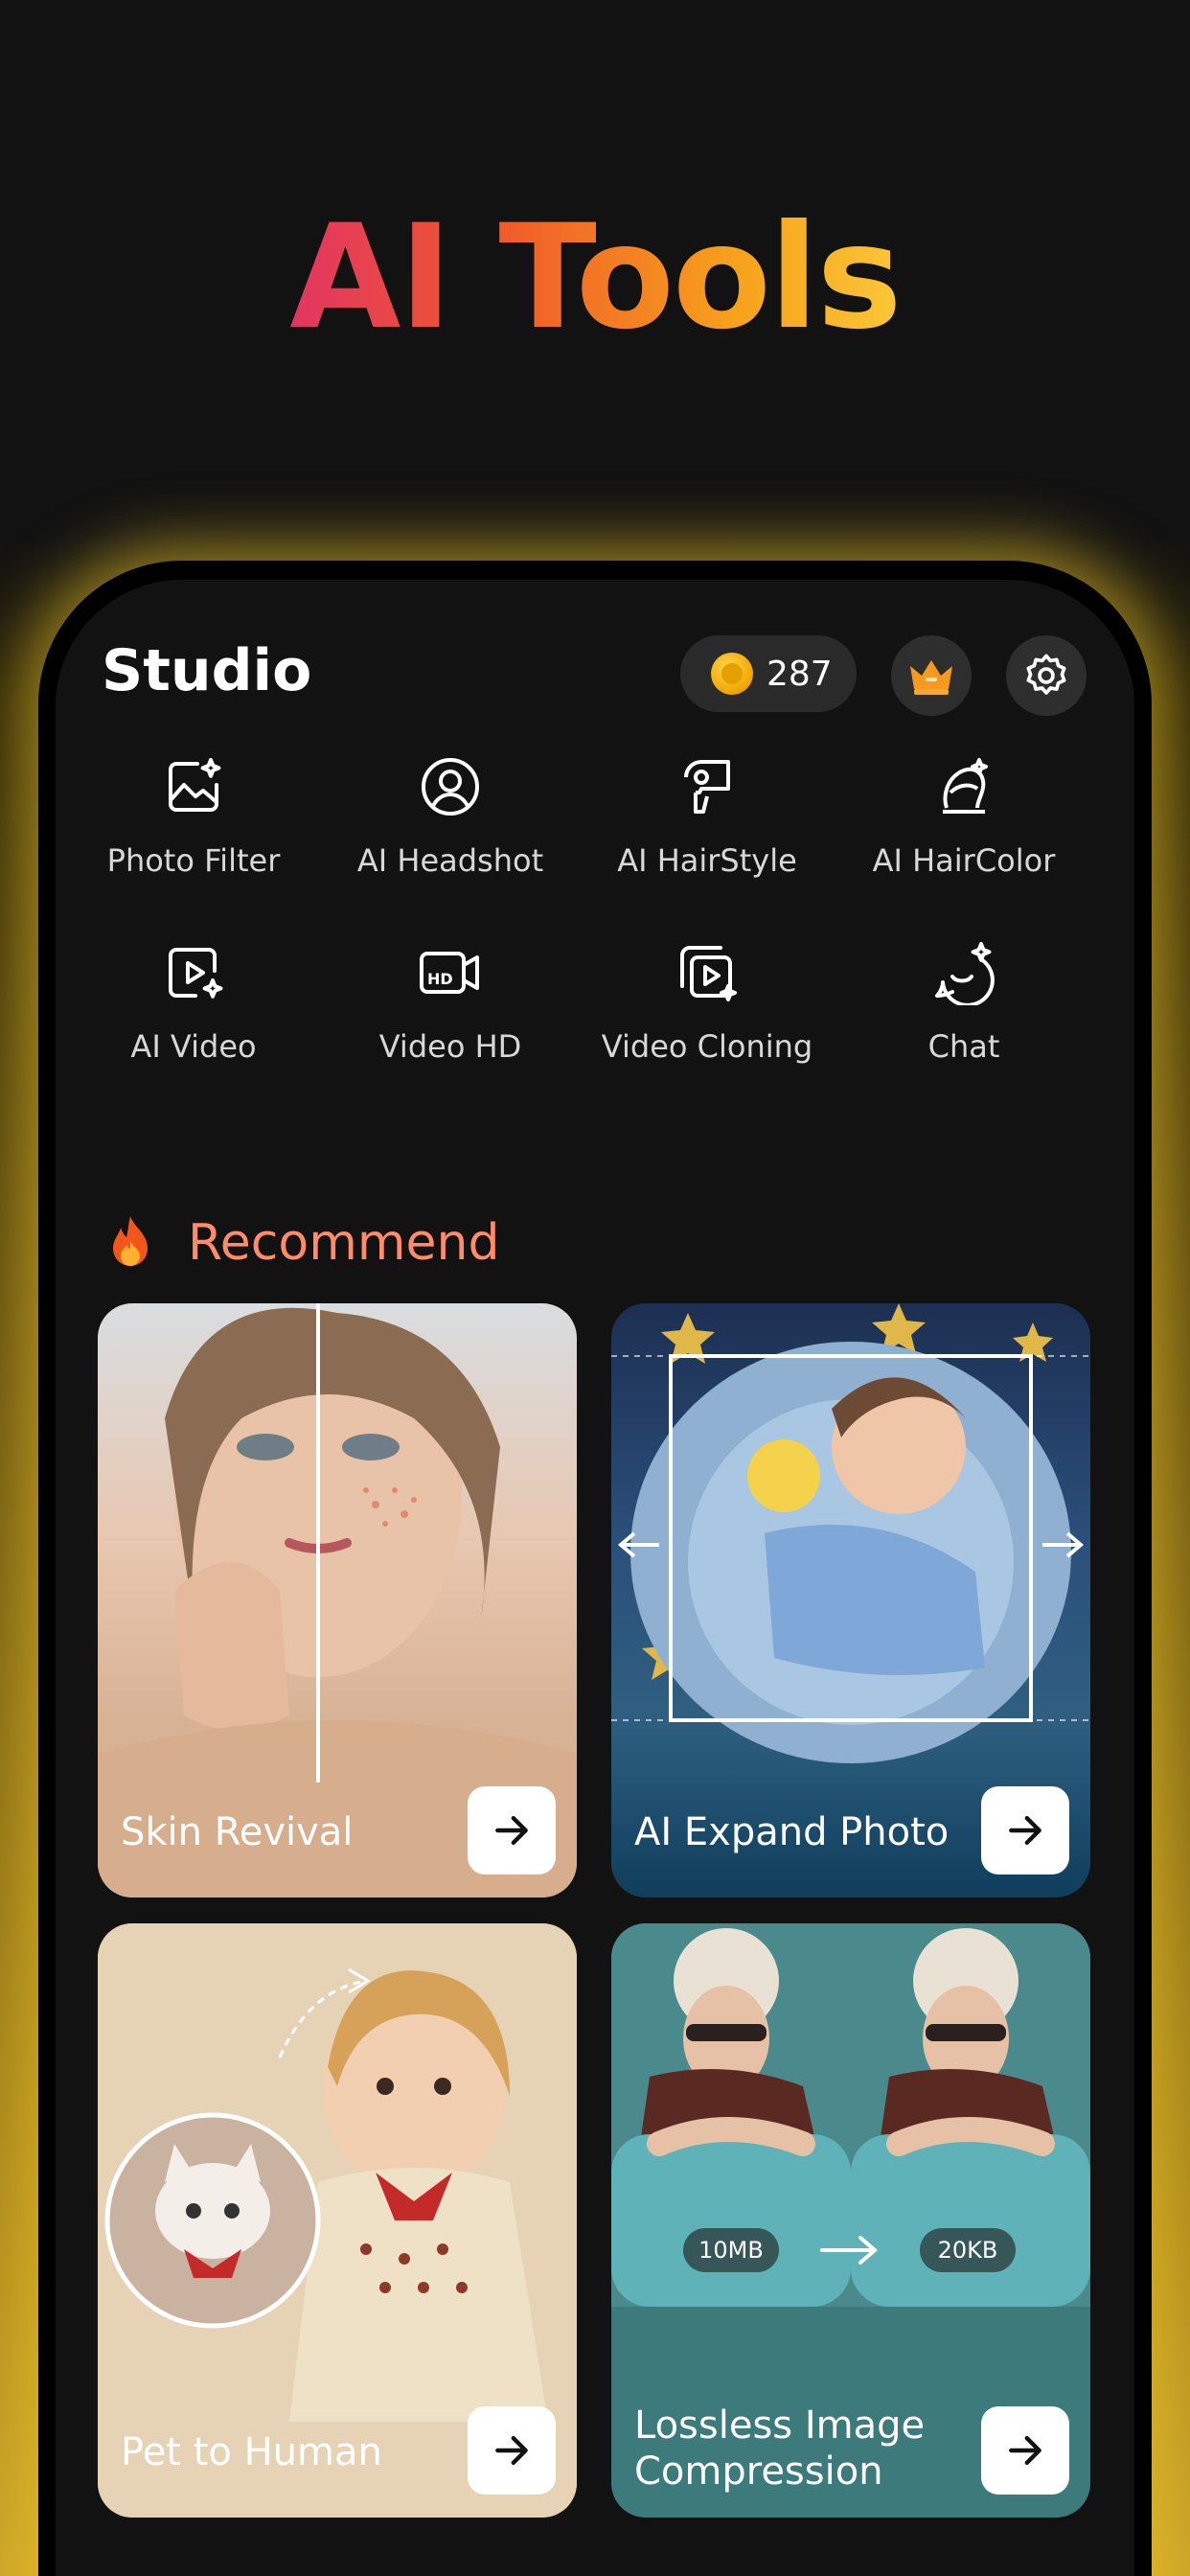 The image size is (1190, 2576). I want to click on size-after-badge: 20KB, so click(968, 2250).